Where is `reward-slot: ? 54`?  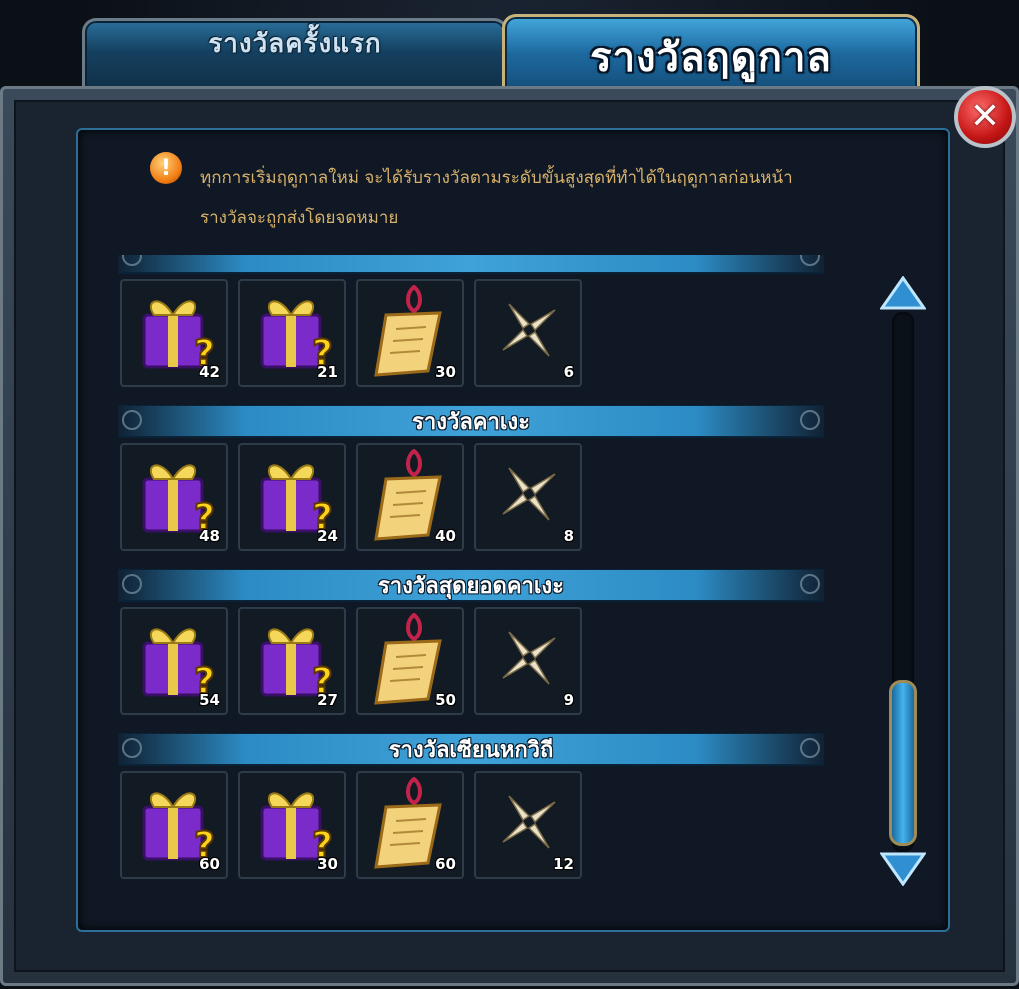
reward-slot: ? 54 is located at coordinates (174, 661).